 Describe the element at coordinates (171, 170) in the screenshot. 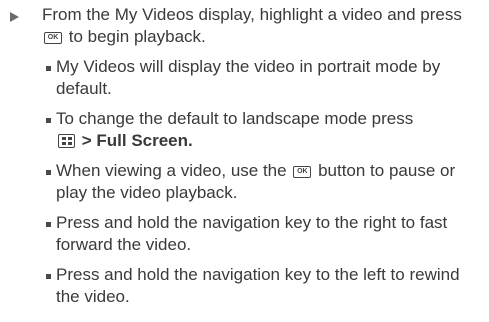

I see `bullet-text: When viewing a video, use the` at that location.